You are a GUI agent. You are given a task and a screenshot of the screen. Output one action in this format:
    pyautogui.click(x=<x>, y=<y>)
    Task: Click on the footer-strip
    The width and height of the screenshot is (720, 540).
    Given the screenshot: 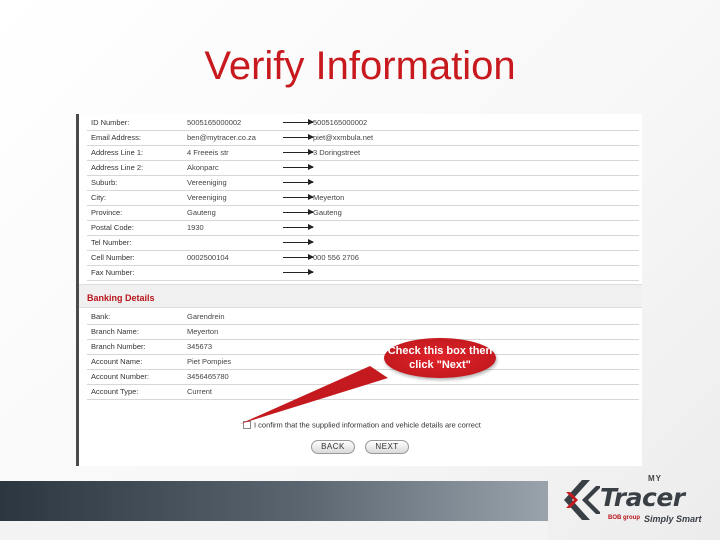 What is the action you would take?
    pyautogui.click(x=274, y=530)
    